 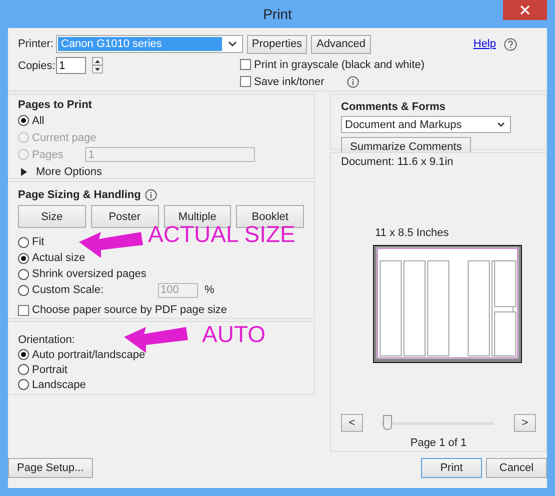 What do you see at coordinates (397, 162) in the screenshot?
I see `document-size: Document: 11.6 x 9.1in` at bounding box center [397, 162].